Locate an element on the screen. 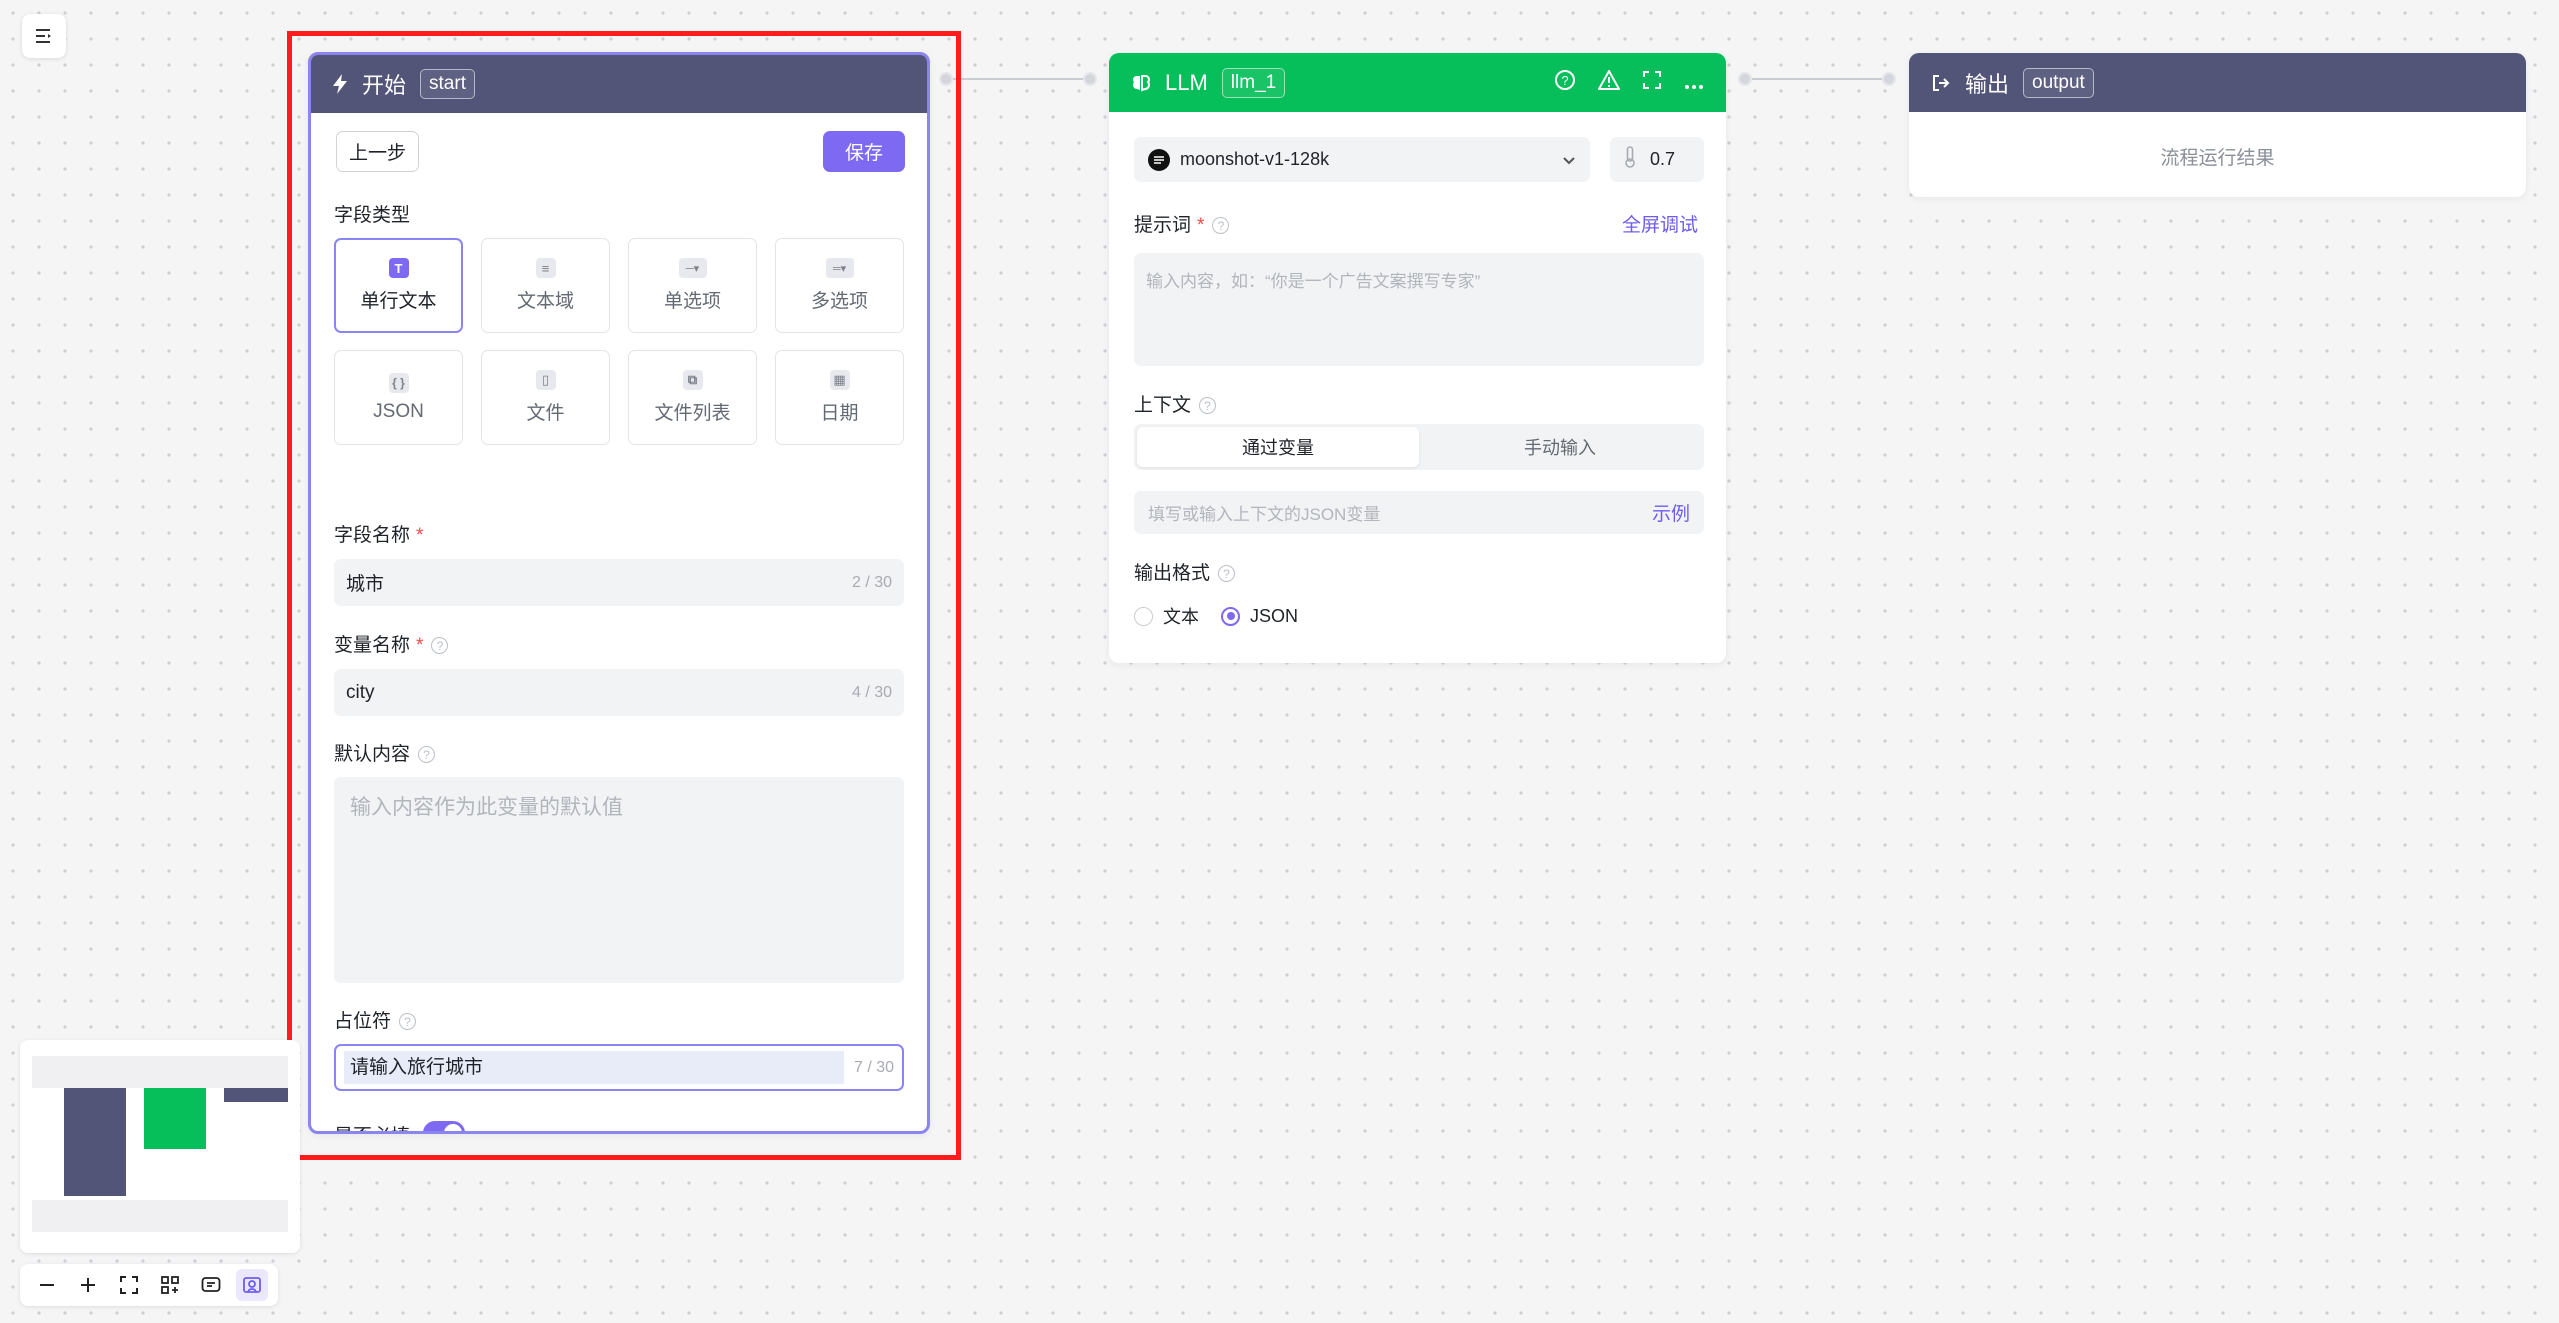 The height and width of the screenshot is (1323, 2559). prompt-label-text: 提示词 is located at coordinates (1163, 225).